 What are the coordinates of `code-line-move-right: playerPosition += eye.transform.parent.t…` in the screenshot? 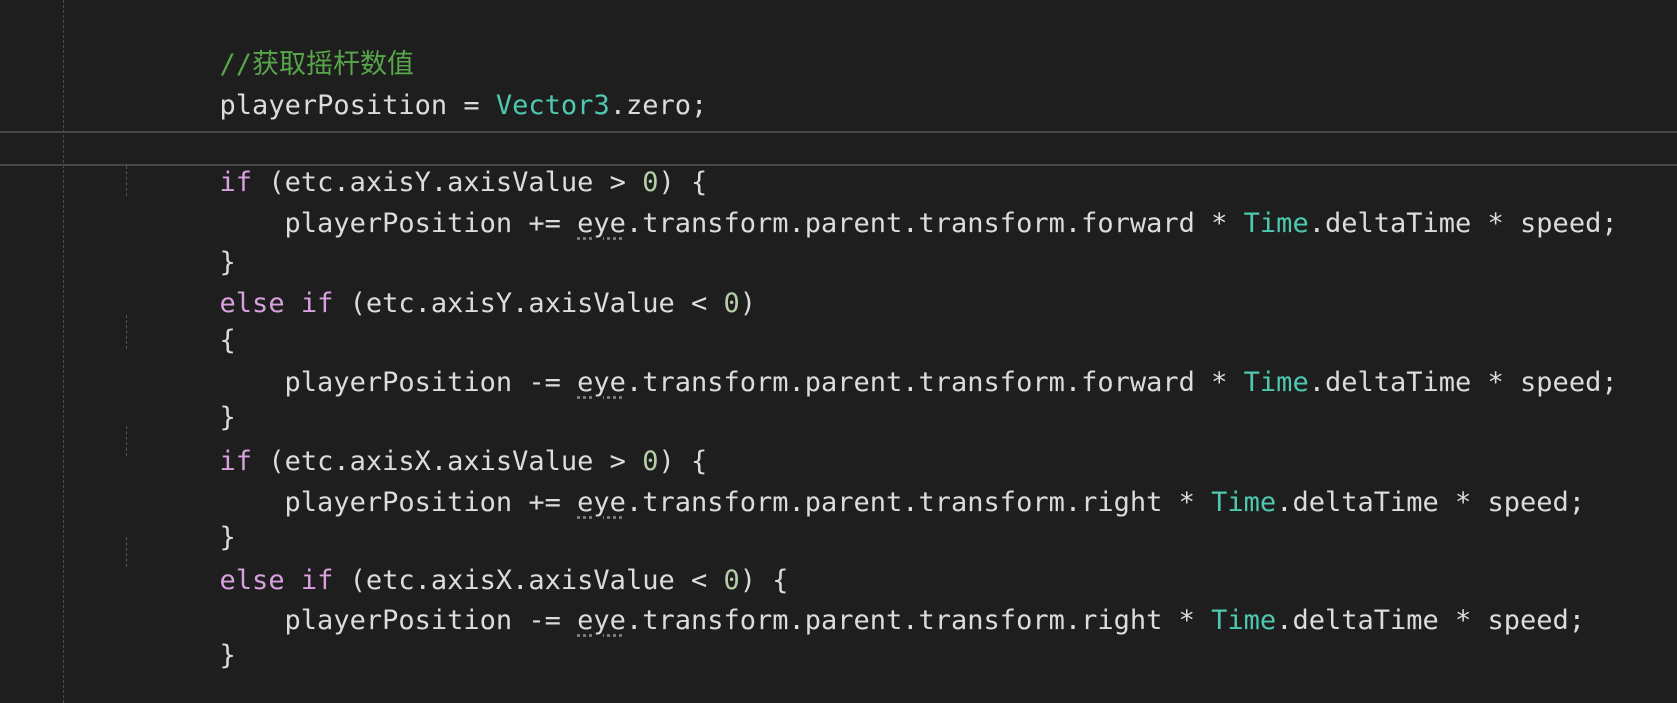 It's located at (854, 485).